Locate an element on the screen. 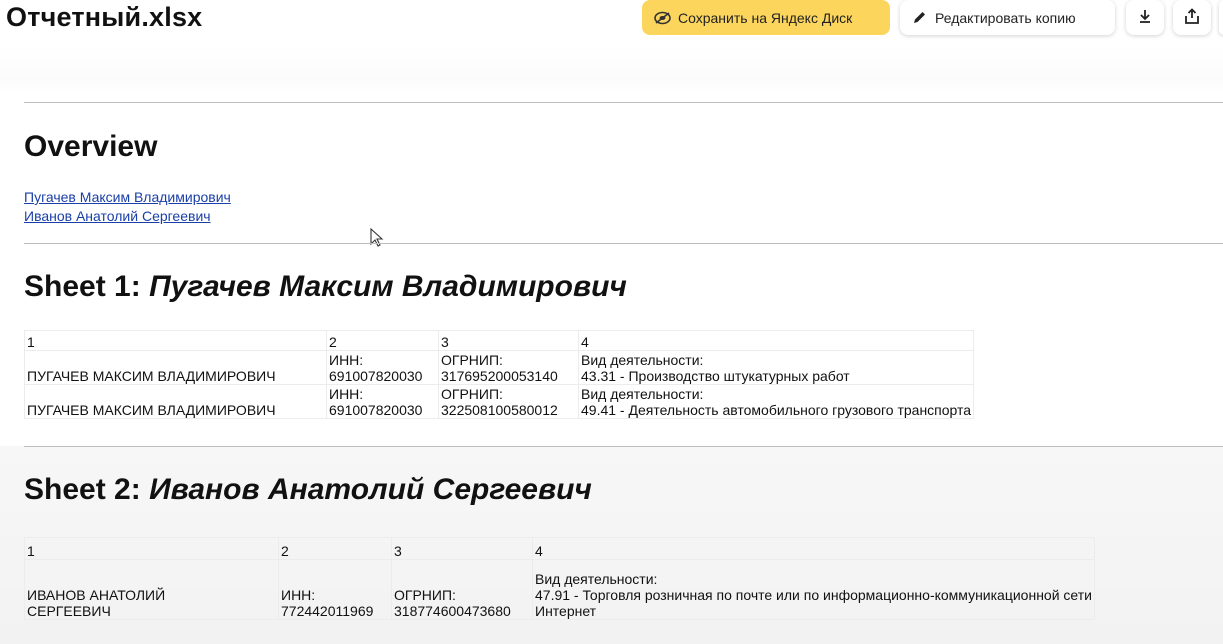 The image size is (1223, 644). edit-button-label: Редактировать копию is located at coordinates (1005, 17).